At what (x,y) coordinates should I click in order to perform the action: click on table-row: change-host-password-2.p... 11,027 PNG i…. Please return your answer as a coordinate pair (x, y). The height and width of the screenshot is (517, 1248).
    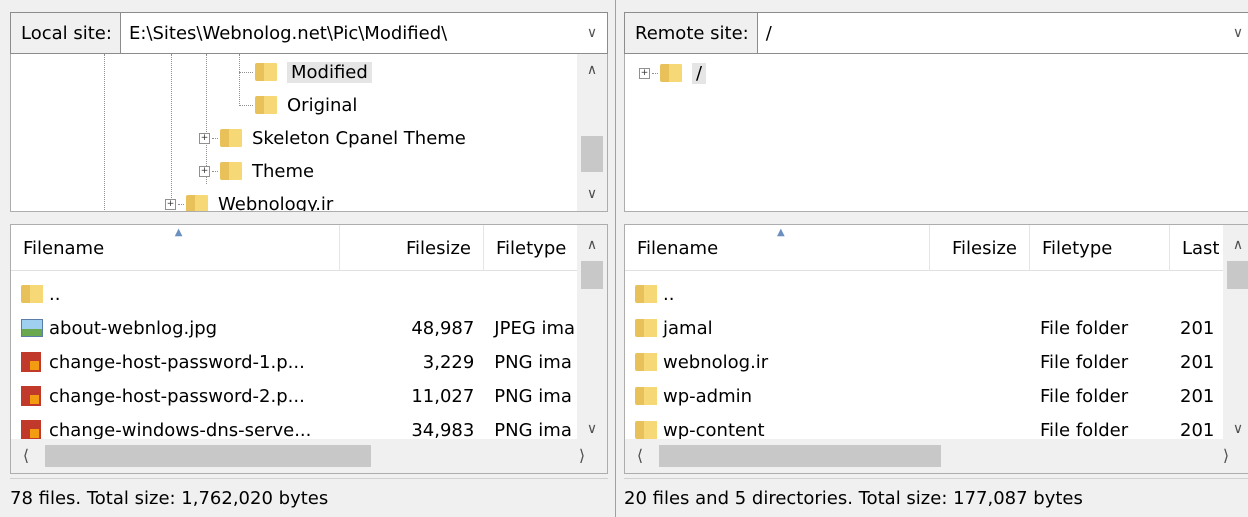
    Looking at the image, I should click on (294, 396).